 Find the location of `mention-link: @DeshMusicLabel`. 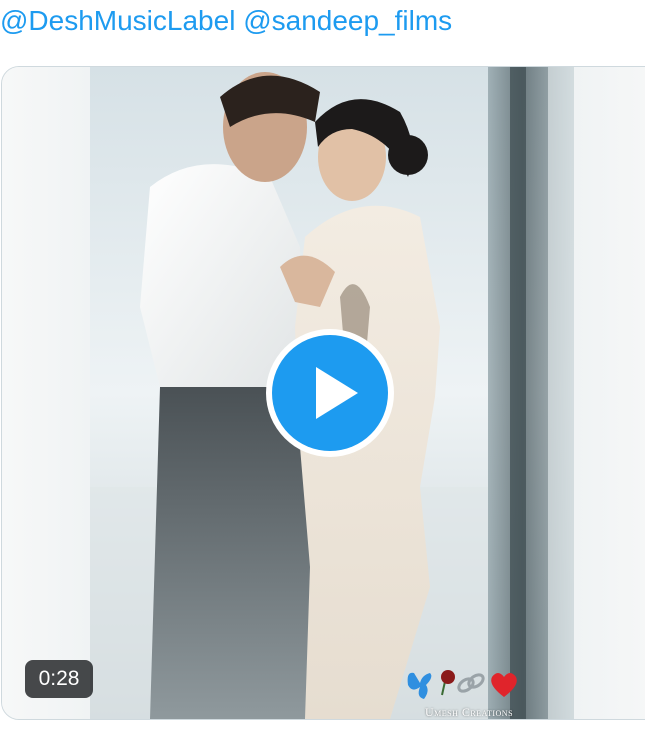

mention-link: @DeshMusicLabel is located at coordinates (117, 20).